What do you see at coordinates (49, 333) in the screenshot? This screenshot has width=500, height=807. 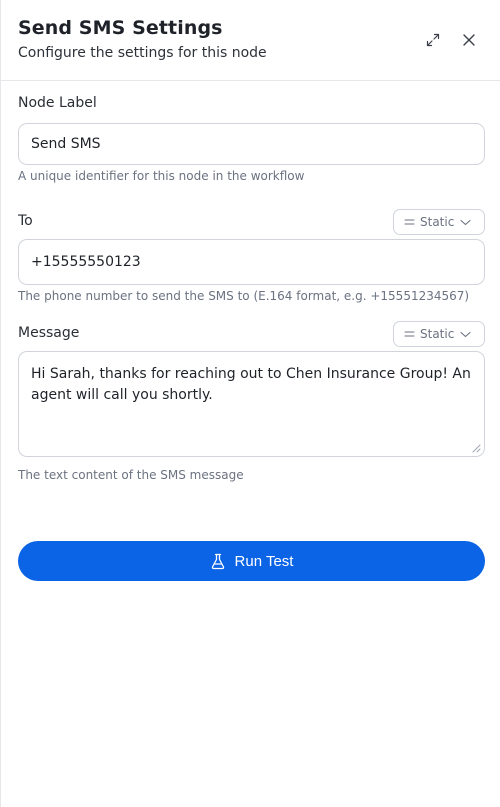 I see `message-label: Message` at bounding box center [49, 333].